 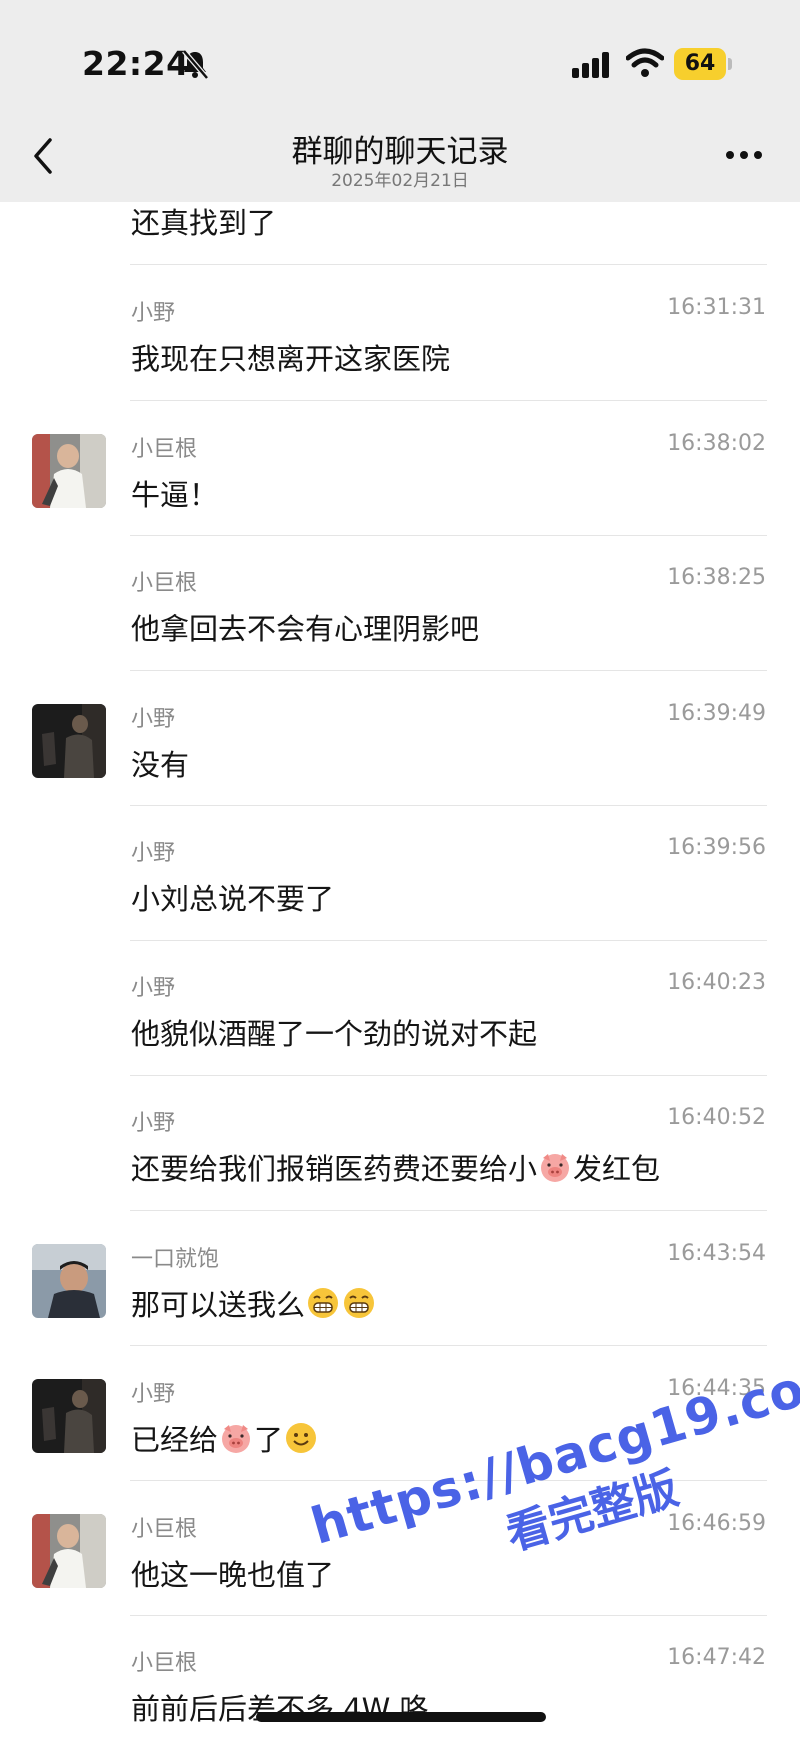 What do you see at coordinates (617, 1169) in the screenshot?
I see `message-text-part: 发红包` at bounding box center [617, 1169].